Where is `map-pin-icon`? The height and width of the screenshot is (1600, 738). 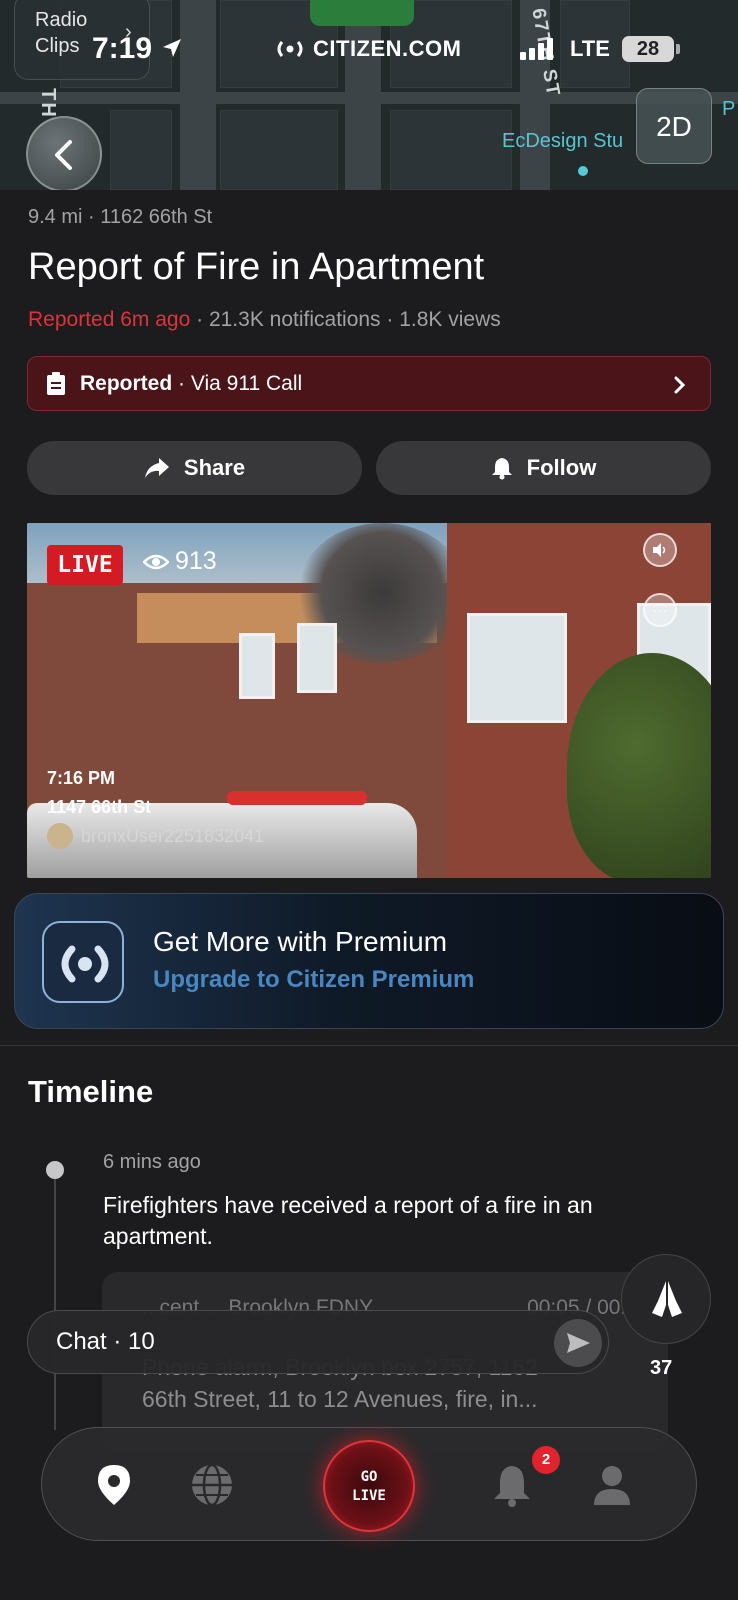 map-pin-icon is located at coordinates (114, 1485).